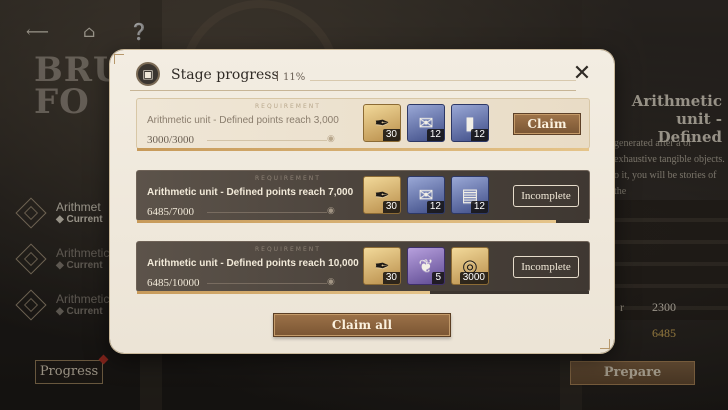 This screenshot has width=728, height=410. I want to click on reward-progress-count: 3000/3000, so click(171, 140).